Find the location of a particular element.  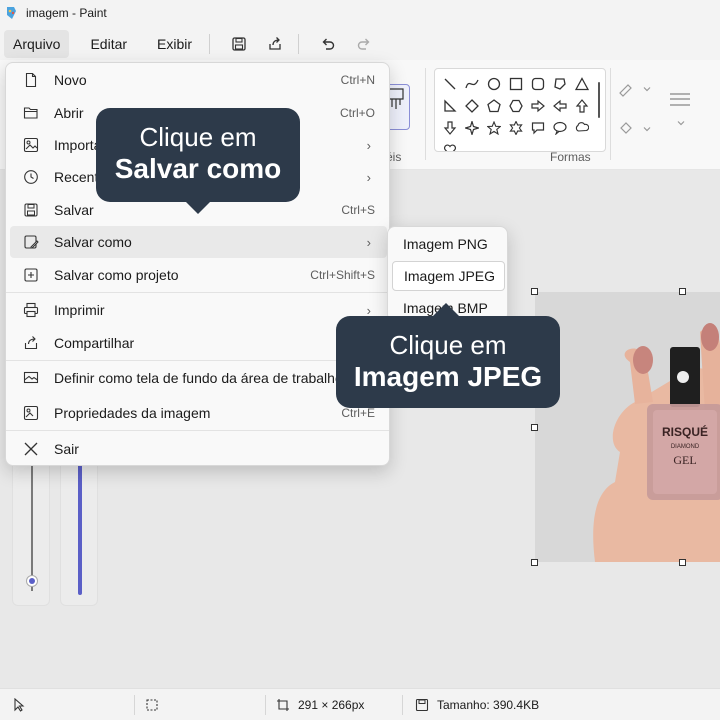

menu-item-exit: Sair is located at coordinates (198, 449).